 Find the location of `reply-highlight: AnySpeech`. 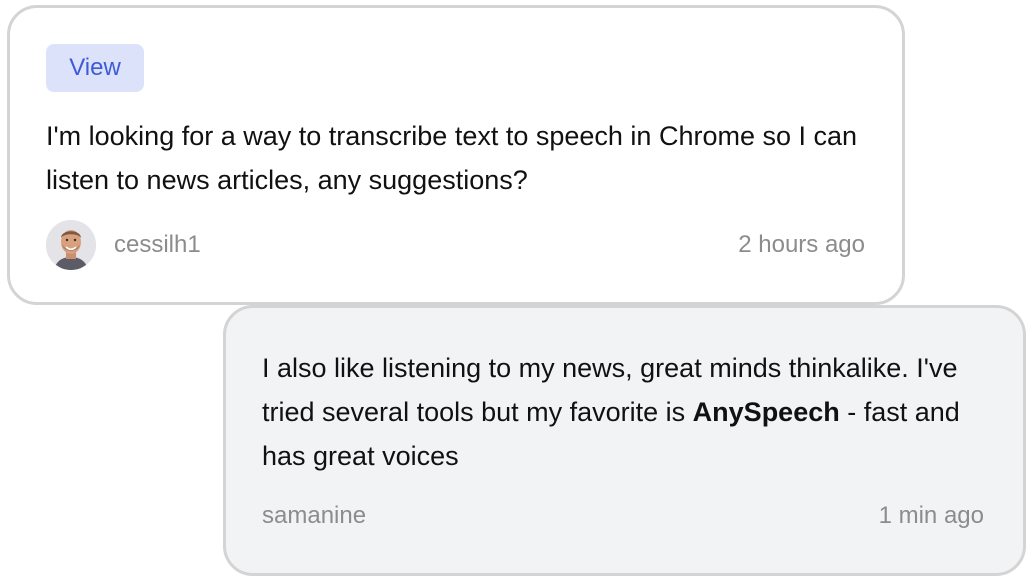

reply-highlight: AnySpeech is located at coordinates (766, 412).